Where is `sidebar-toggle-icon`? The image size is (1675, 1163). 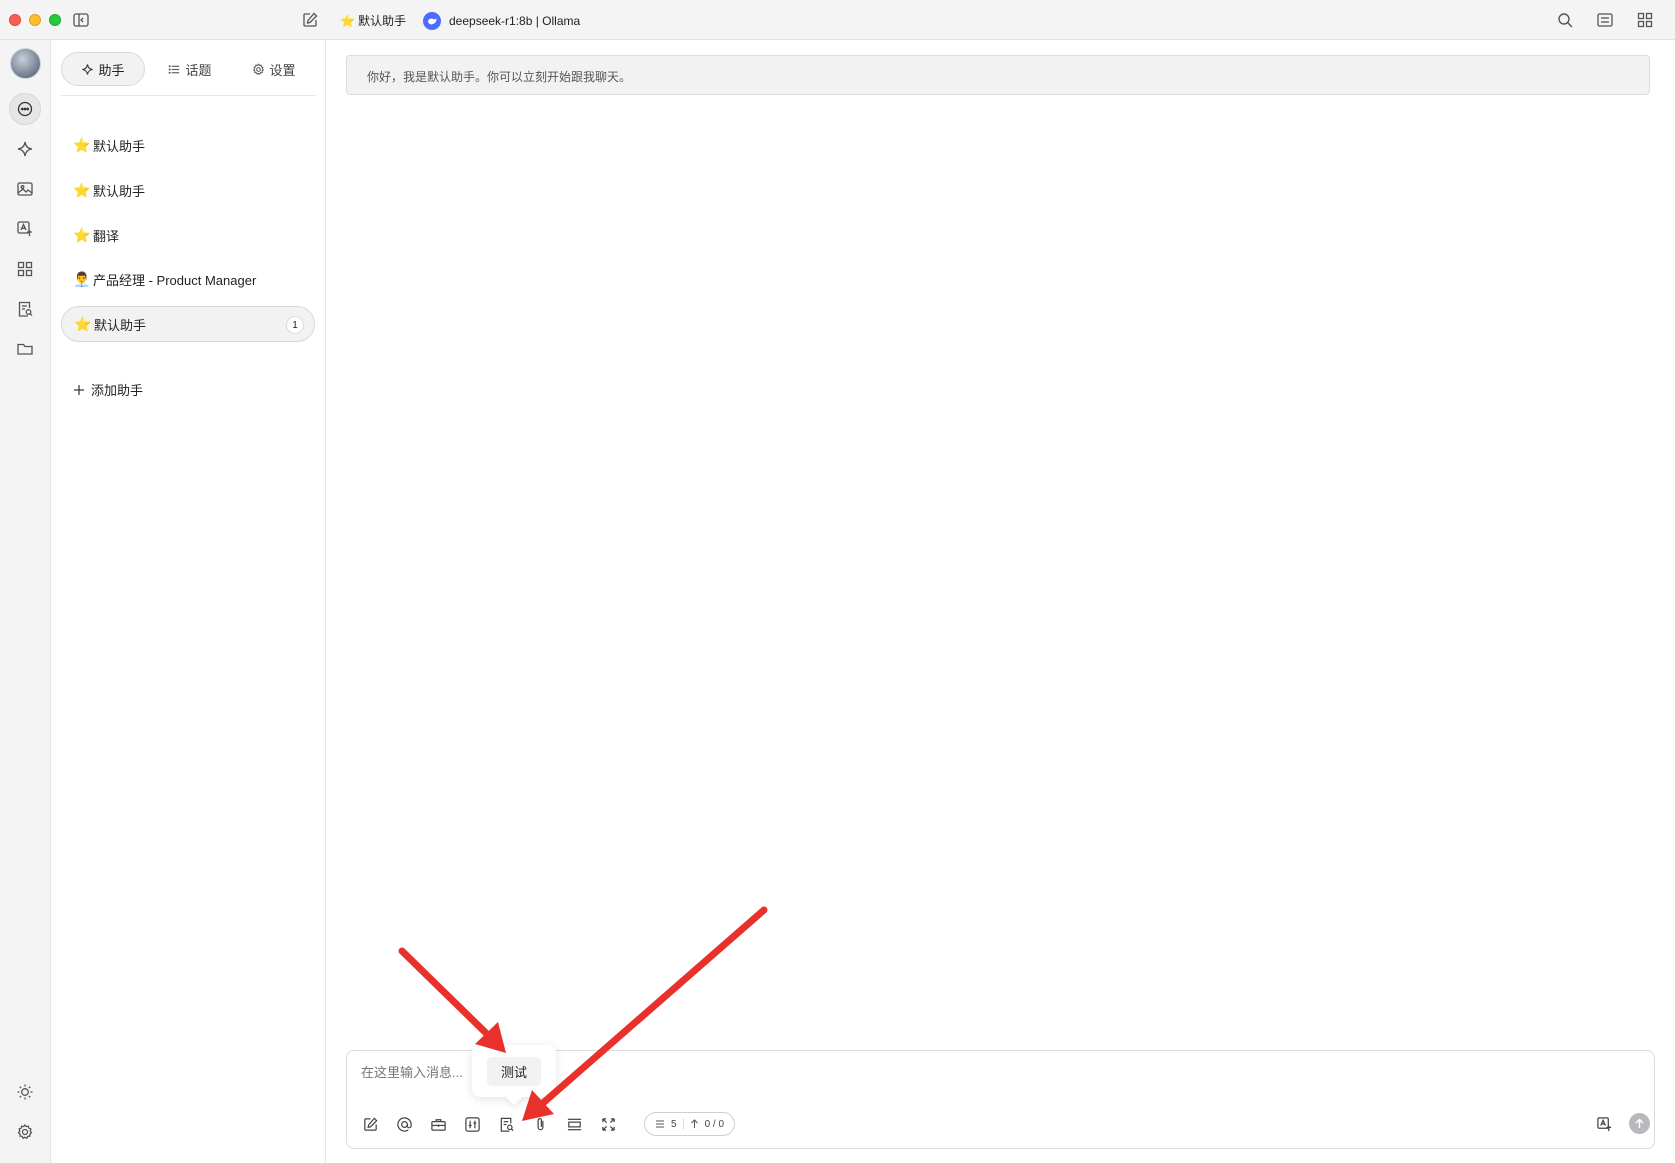 sidebar-toggle-icon is located at coordinates (81, 20).